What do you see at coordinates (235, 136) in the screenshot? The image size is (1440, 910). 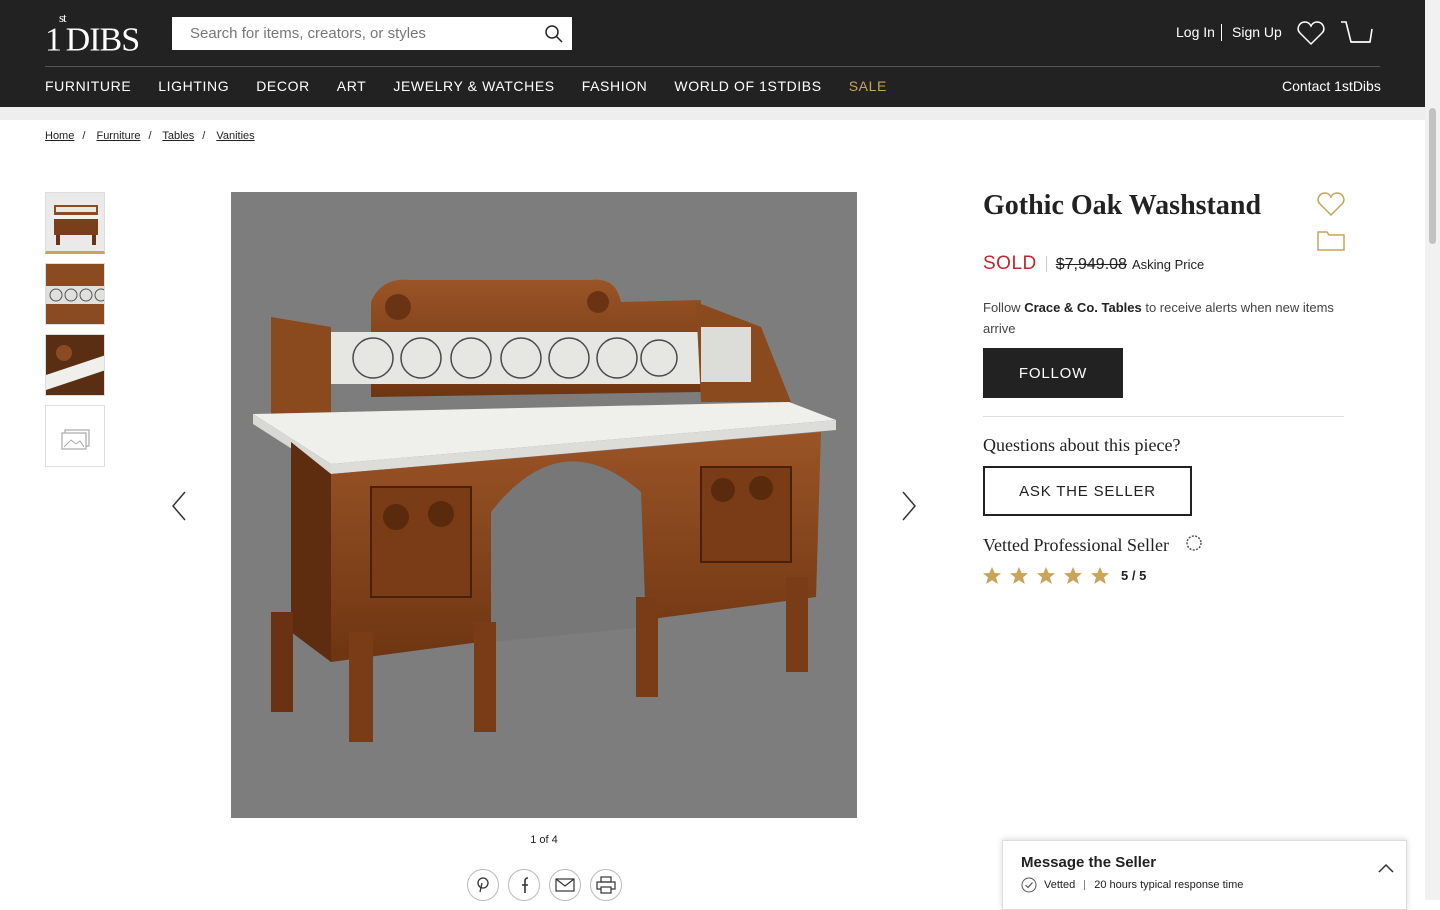 I see `breadcrumb-vanities: Vanities` at bounding box center [235, 136].